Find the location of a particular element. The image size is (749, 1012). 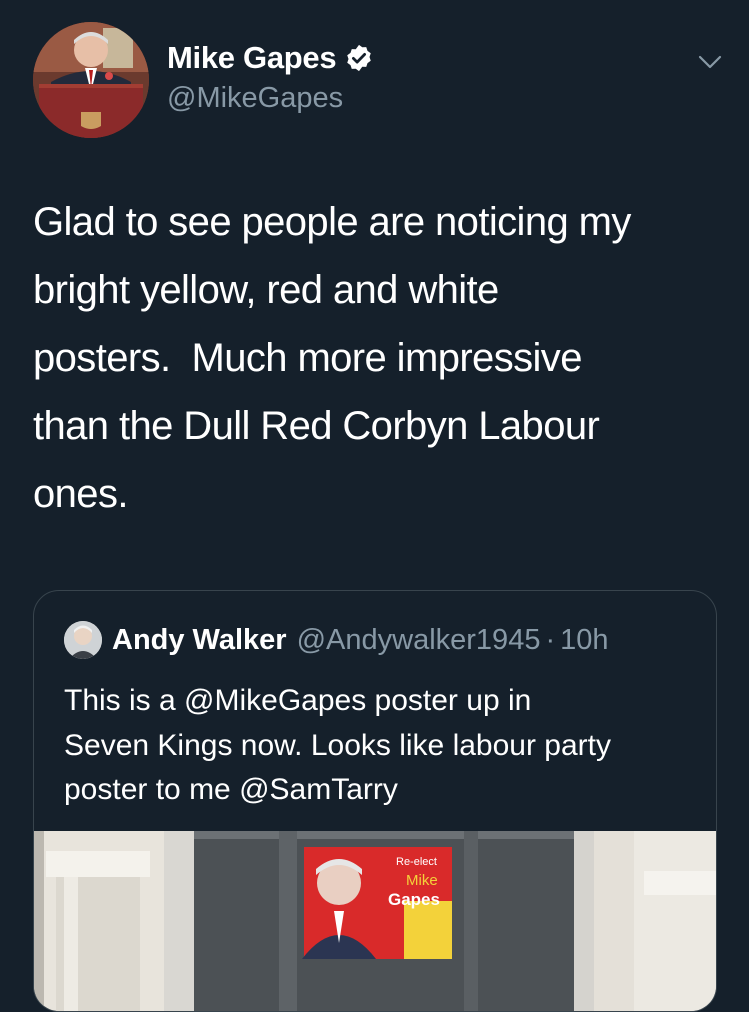

chevron-down-icon is located at coordinates (710, 62).